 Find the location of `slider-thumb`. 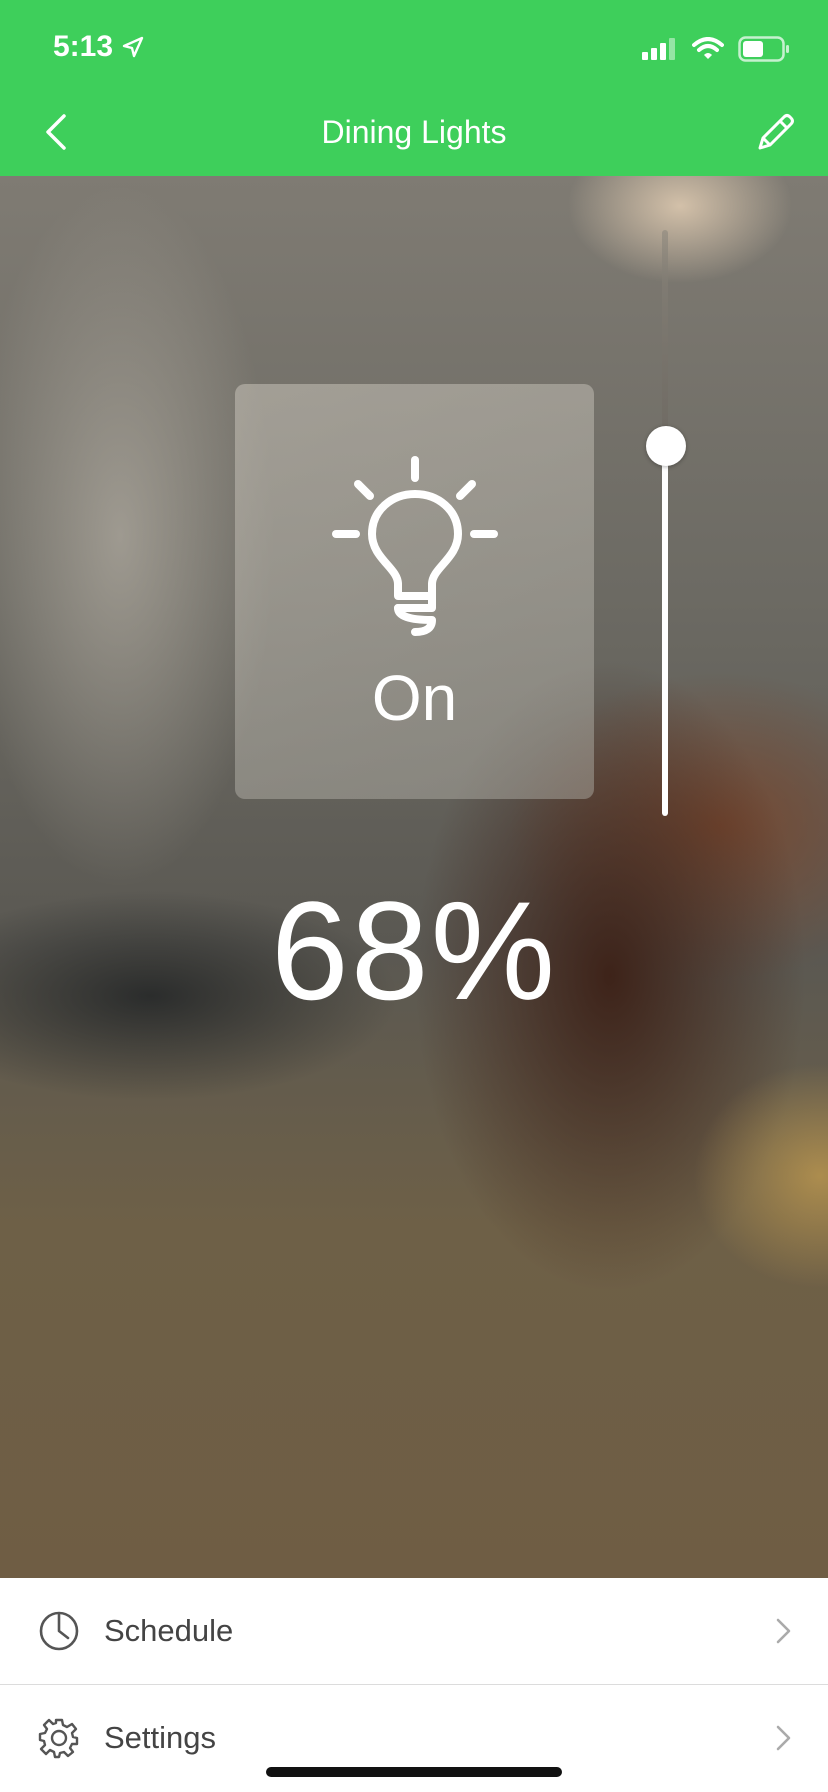

slider-thumb is located at coordinates (666, 446).